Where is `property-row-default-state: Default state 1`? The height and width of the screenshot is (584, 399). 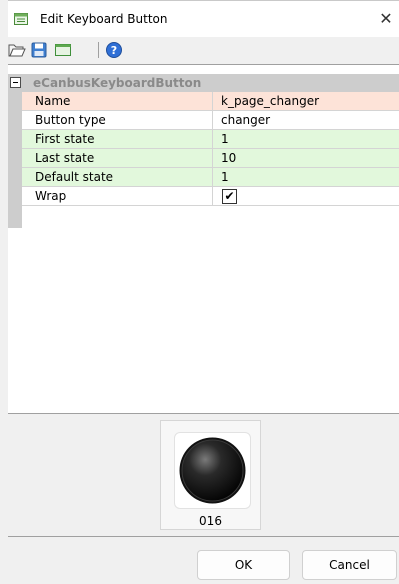
property-row-default-state: Default state 1 is located at coordinates (210, 177).